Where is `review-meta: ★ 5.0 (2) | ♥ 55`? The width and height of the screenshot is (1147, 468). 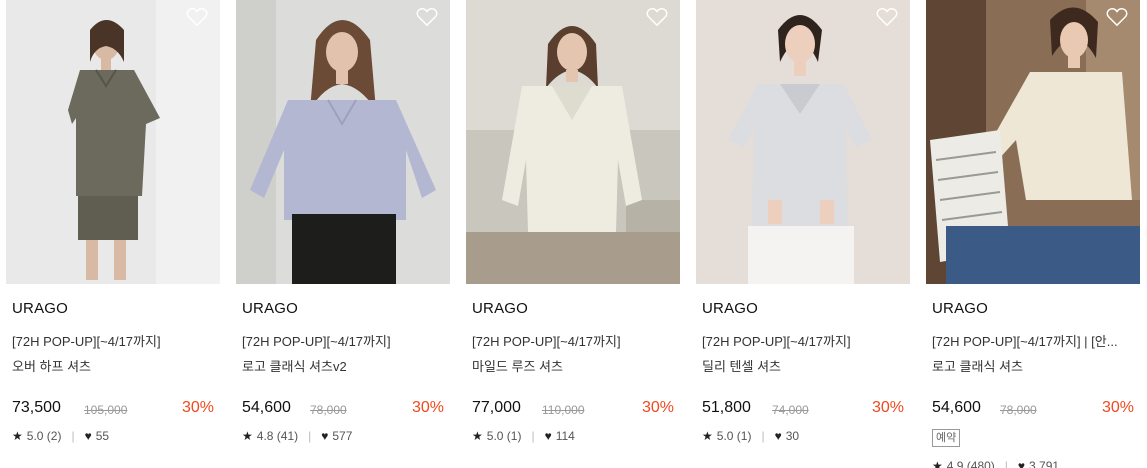
review-meta: ★ 5.0 (2) | ♥ 55 is located at coordinates (60, 436).